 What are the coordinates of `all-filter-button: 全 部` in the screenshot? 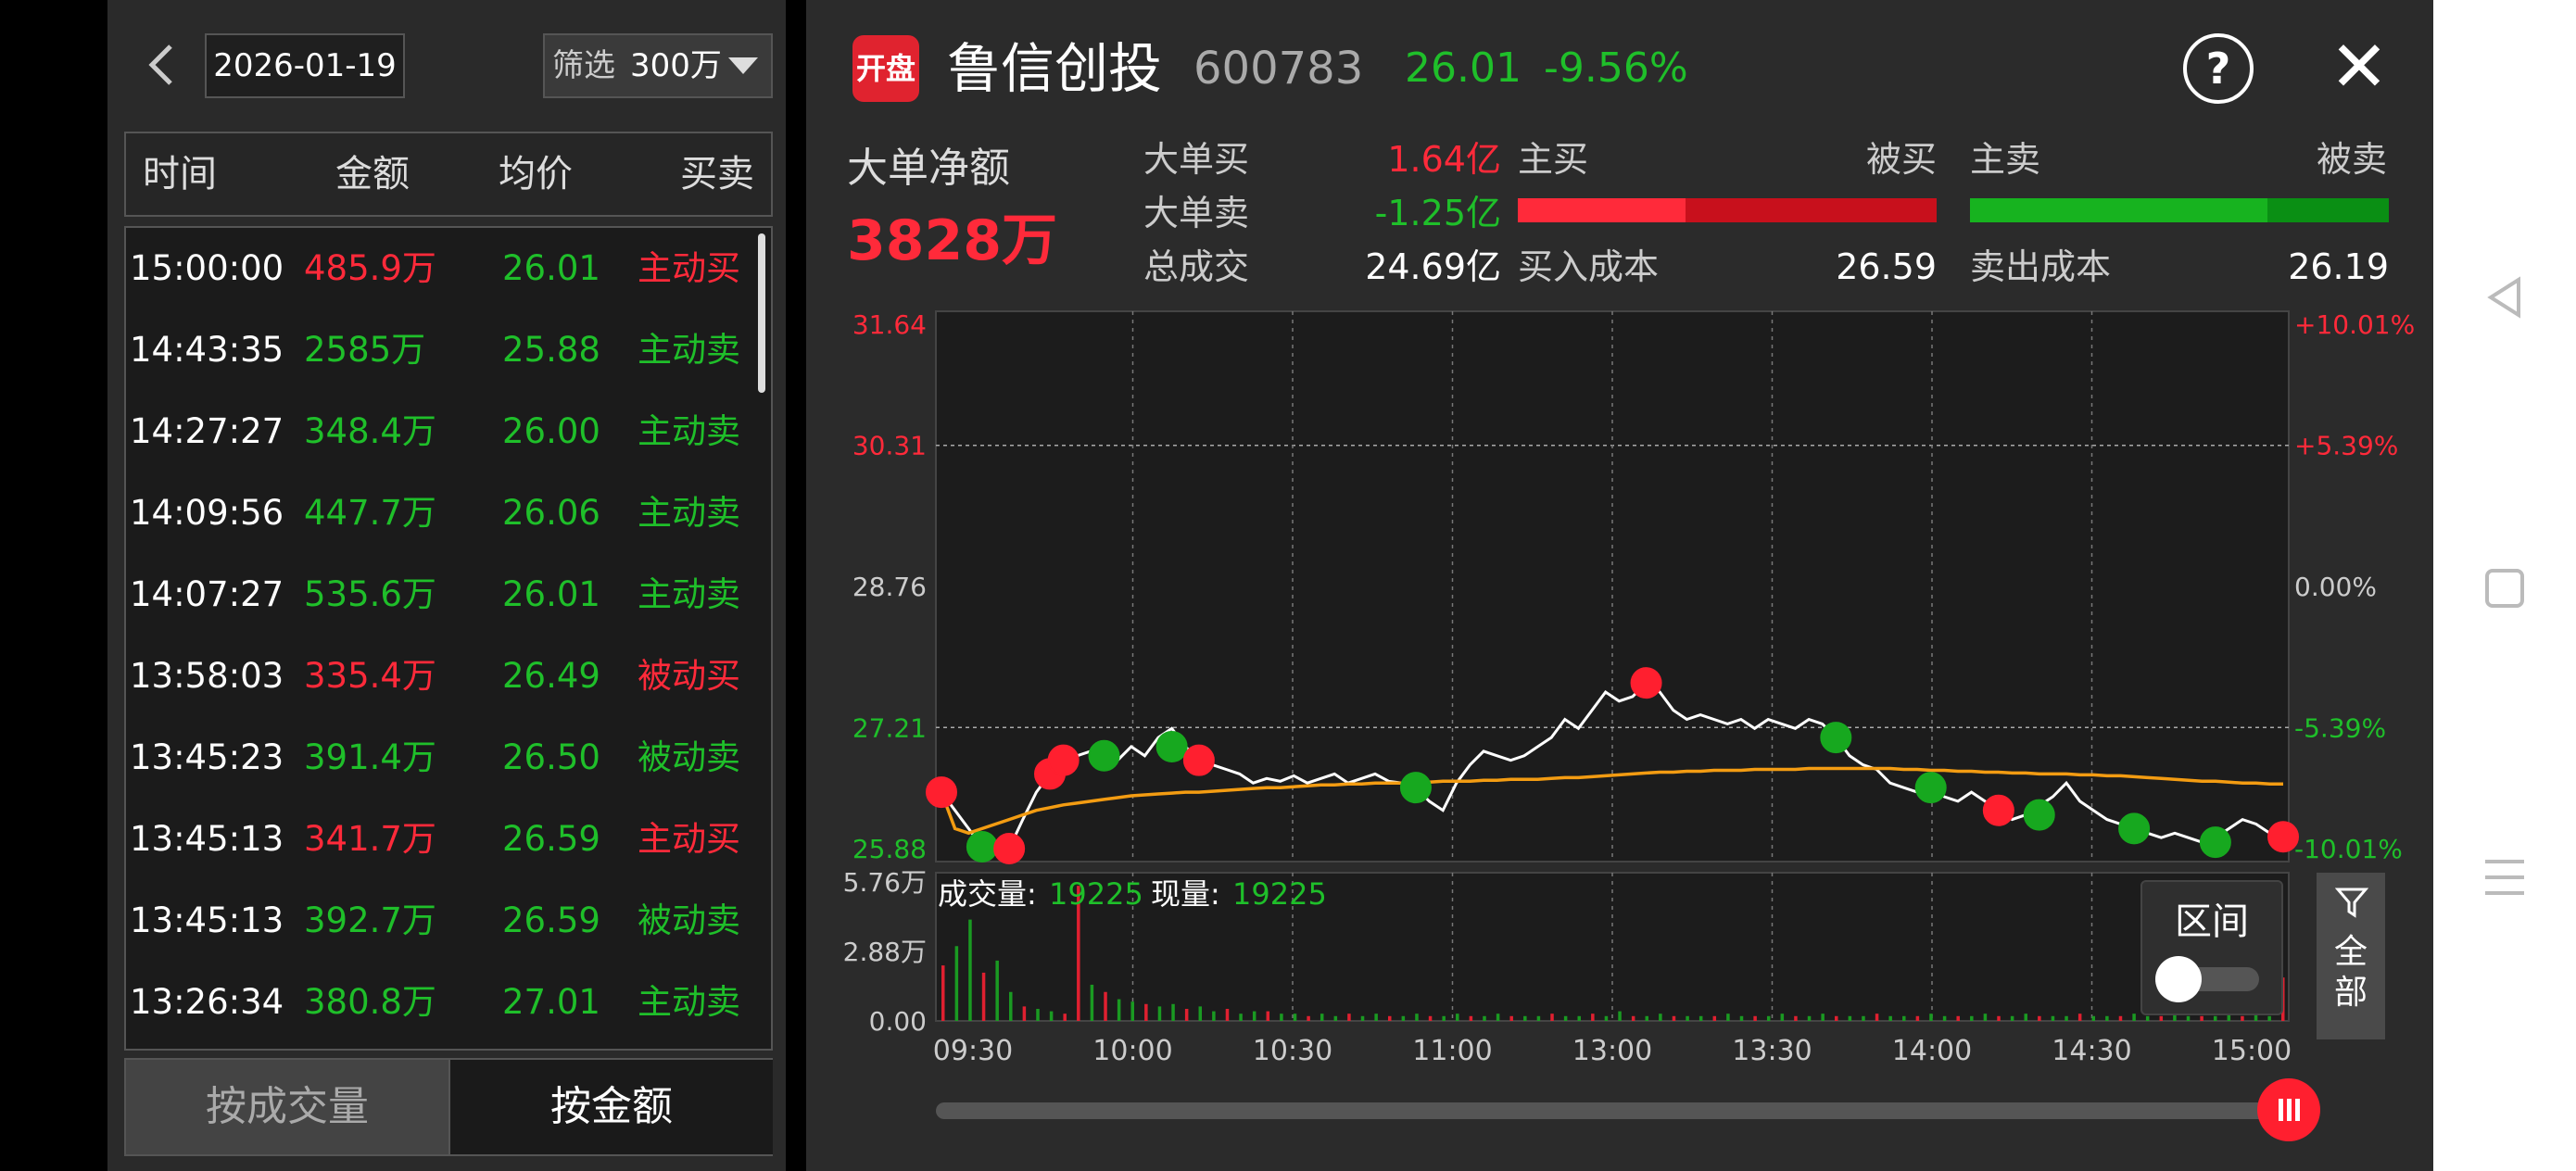 It's located at (2351, 956).